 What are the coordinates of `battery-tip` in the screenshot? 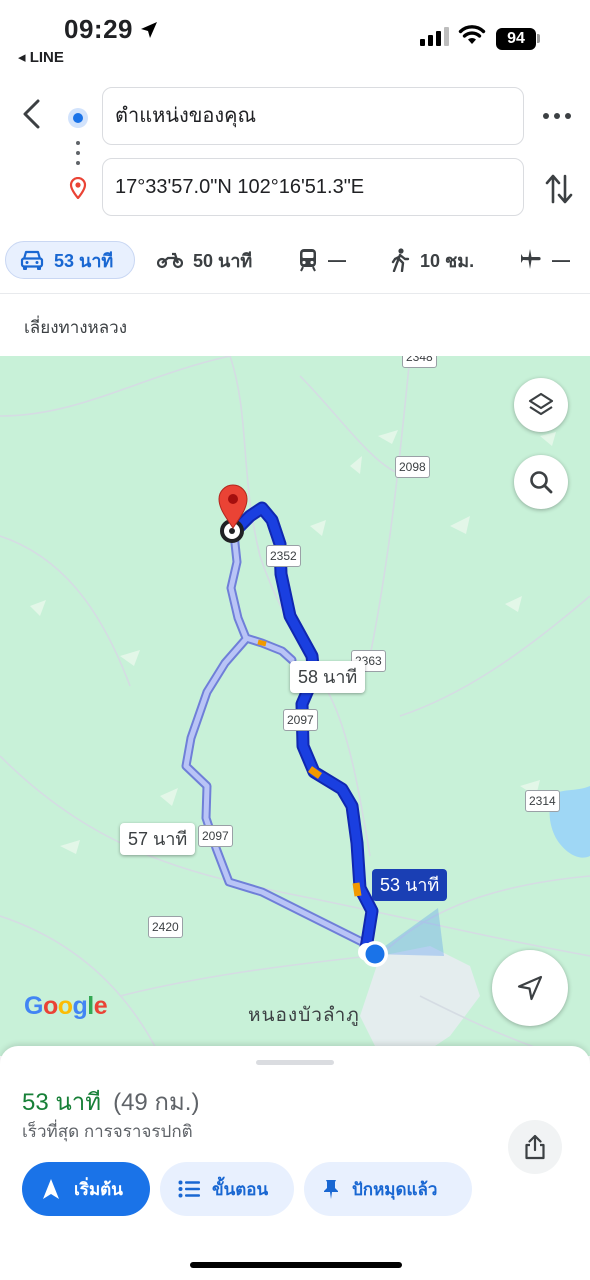 It's located at (538, 38).